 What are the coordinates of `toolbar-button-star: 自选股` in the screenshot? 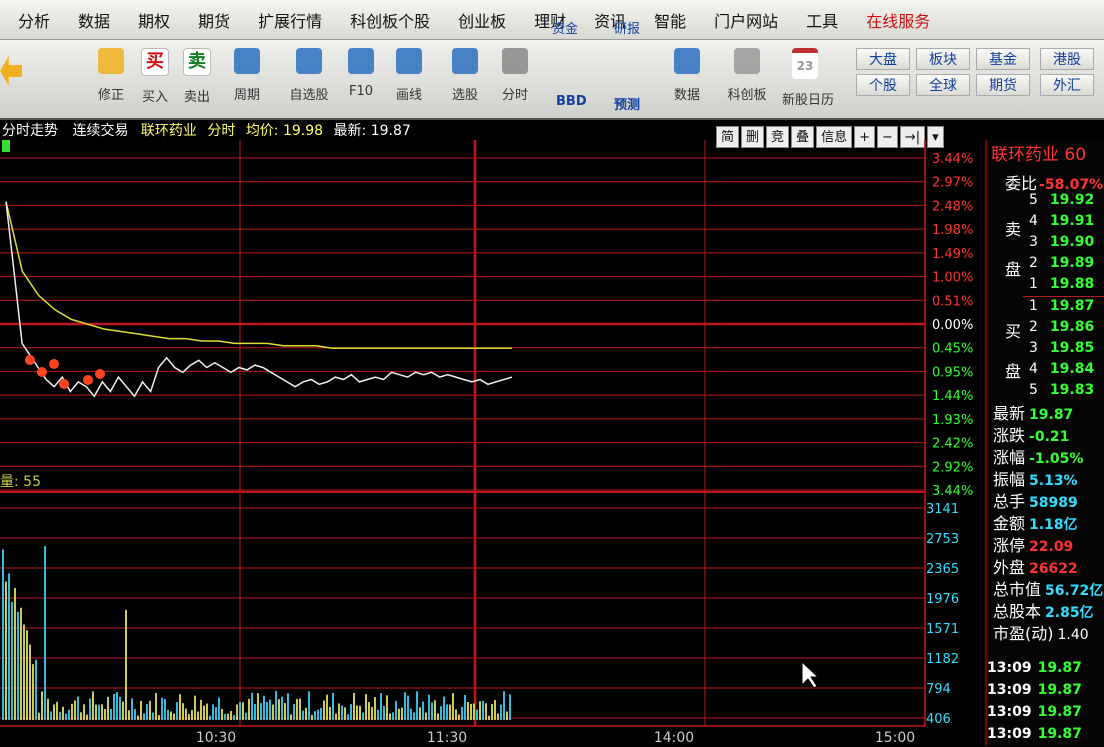 It's located at (309, 79).